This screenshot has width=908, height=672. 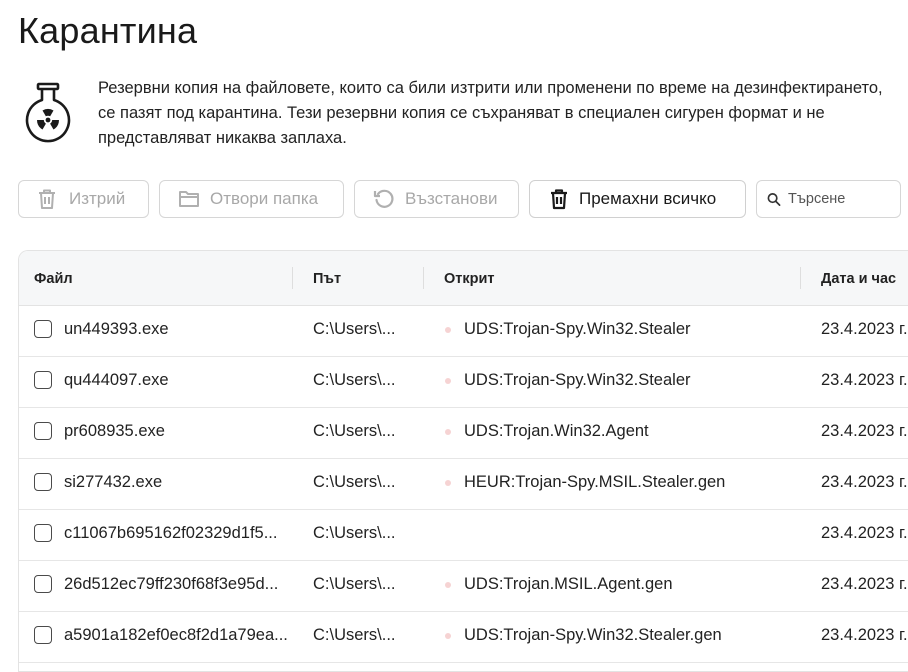 What do you see at coordinates (774, 199) in the screenshot?
I see `search-icon` at bounding box center [774, 199].